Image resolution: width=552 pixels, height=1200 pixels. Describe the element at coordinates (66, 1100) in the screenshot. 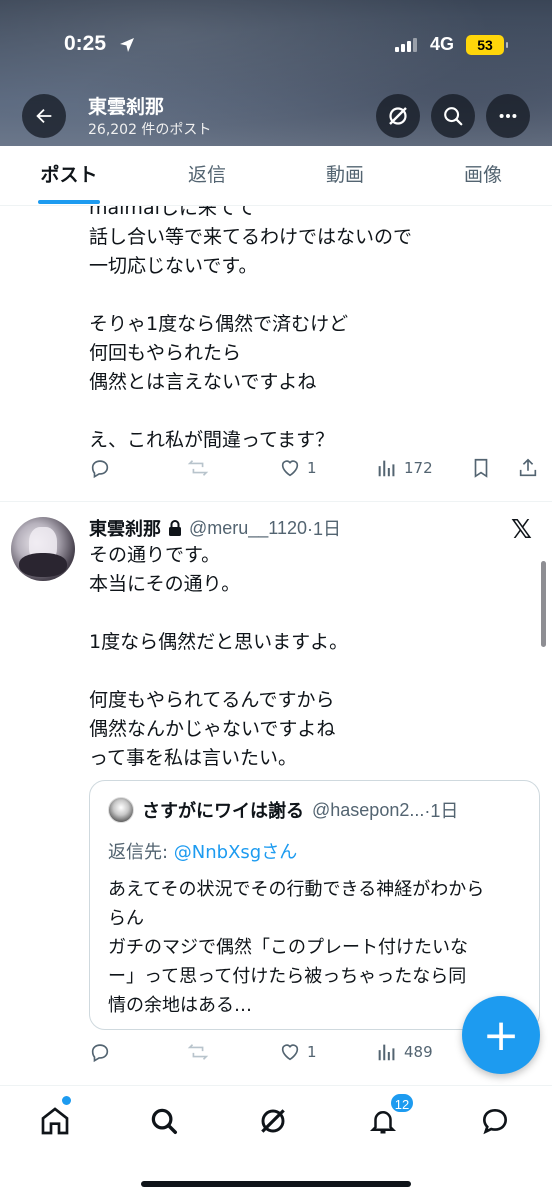

I see `new-posts-dot` at that location.